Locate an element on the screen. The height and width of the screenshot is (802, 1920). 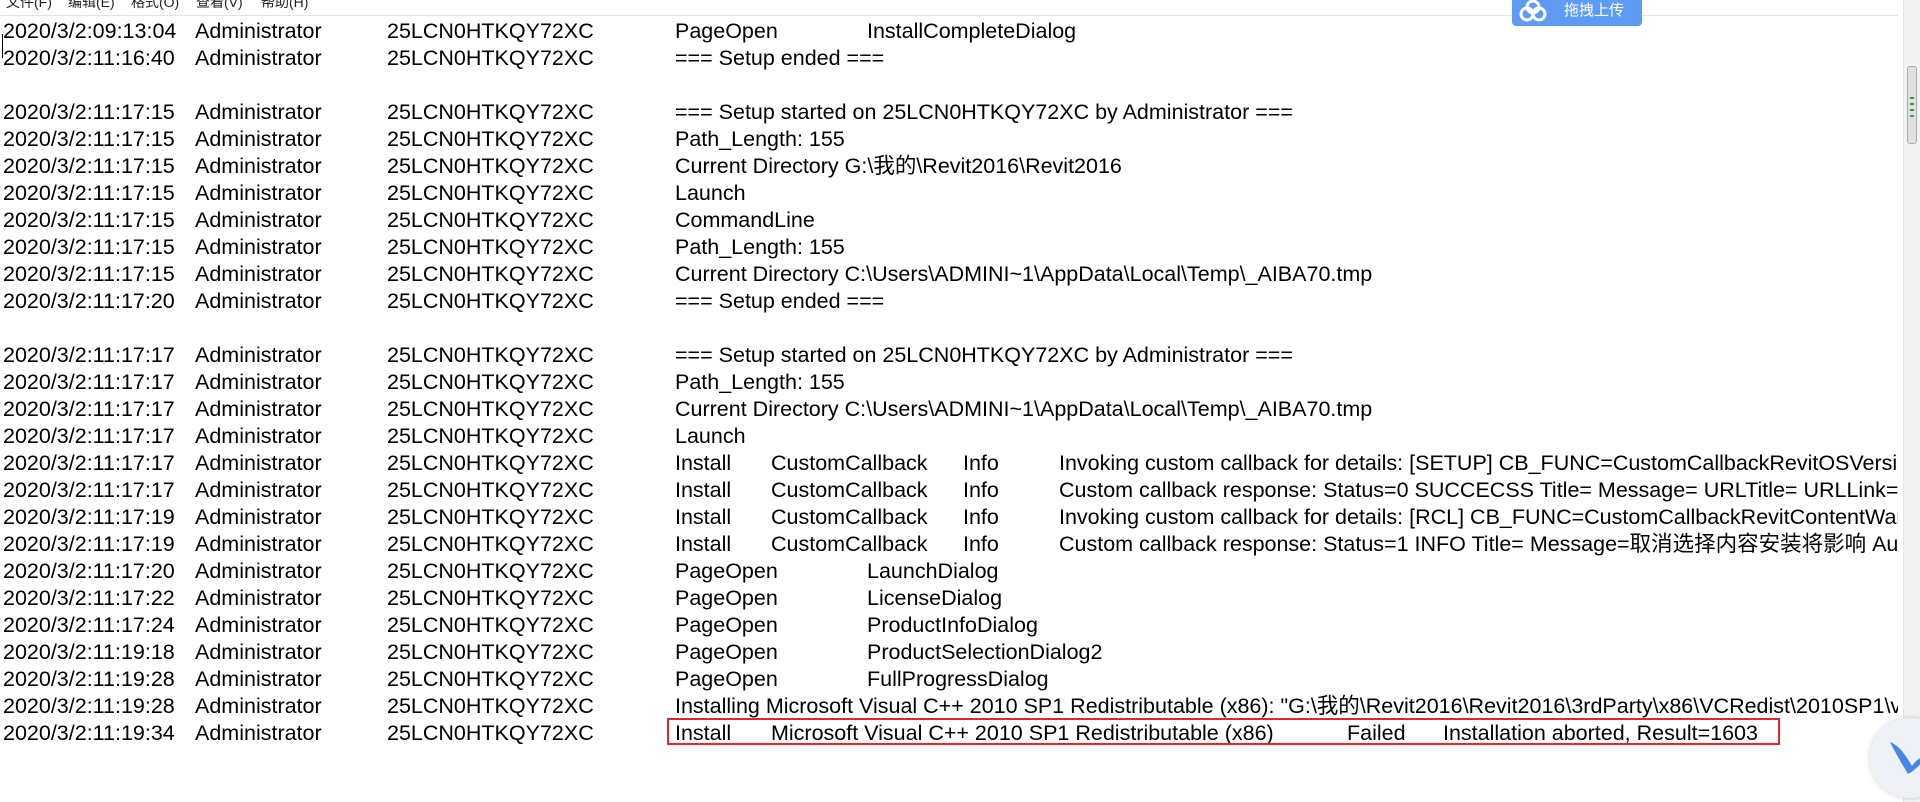
menu-view: 查看(V) is located at coordinates (219, 4).